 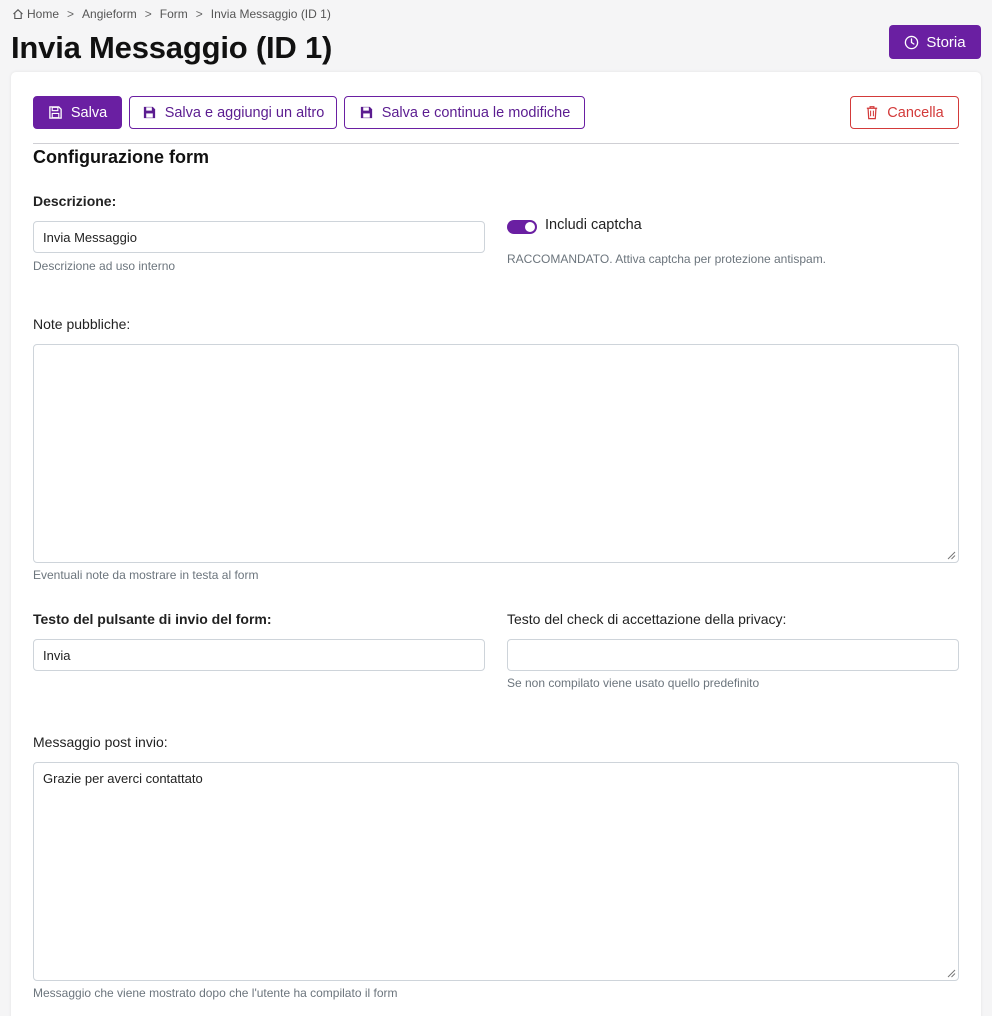 I want to click on clock-icon, so click(x=912, y=42).